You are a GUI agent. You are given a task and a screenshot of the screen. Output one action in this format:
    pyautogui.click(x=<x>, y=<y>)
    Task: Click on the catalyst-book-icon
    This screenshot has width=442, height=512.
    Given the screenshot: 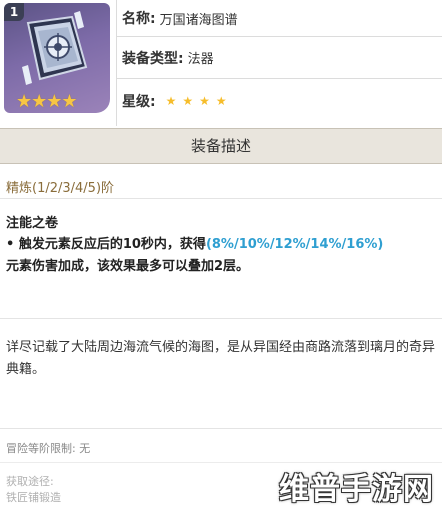 What is the action you would take?
    pyautogui.click(x=55, y=48)
    